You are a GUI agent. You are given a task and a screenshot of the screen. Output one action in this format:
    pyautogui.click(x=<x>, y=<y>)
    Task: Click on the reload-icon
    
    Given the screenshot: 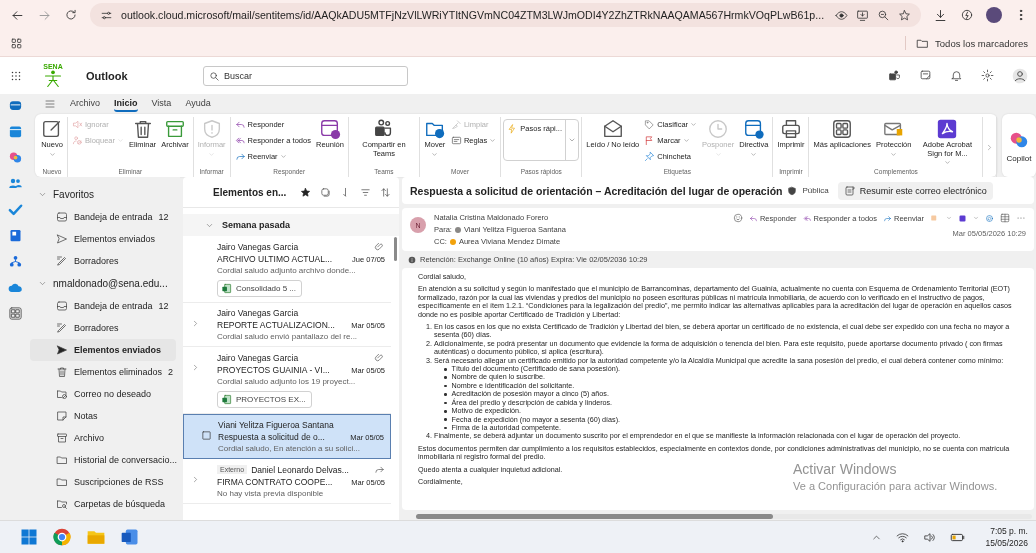 What is the action you would take?
    pyautogui.click(x=71, y=15)
    